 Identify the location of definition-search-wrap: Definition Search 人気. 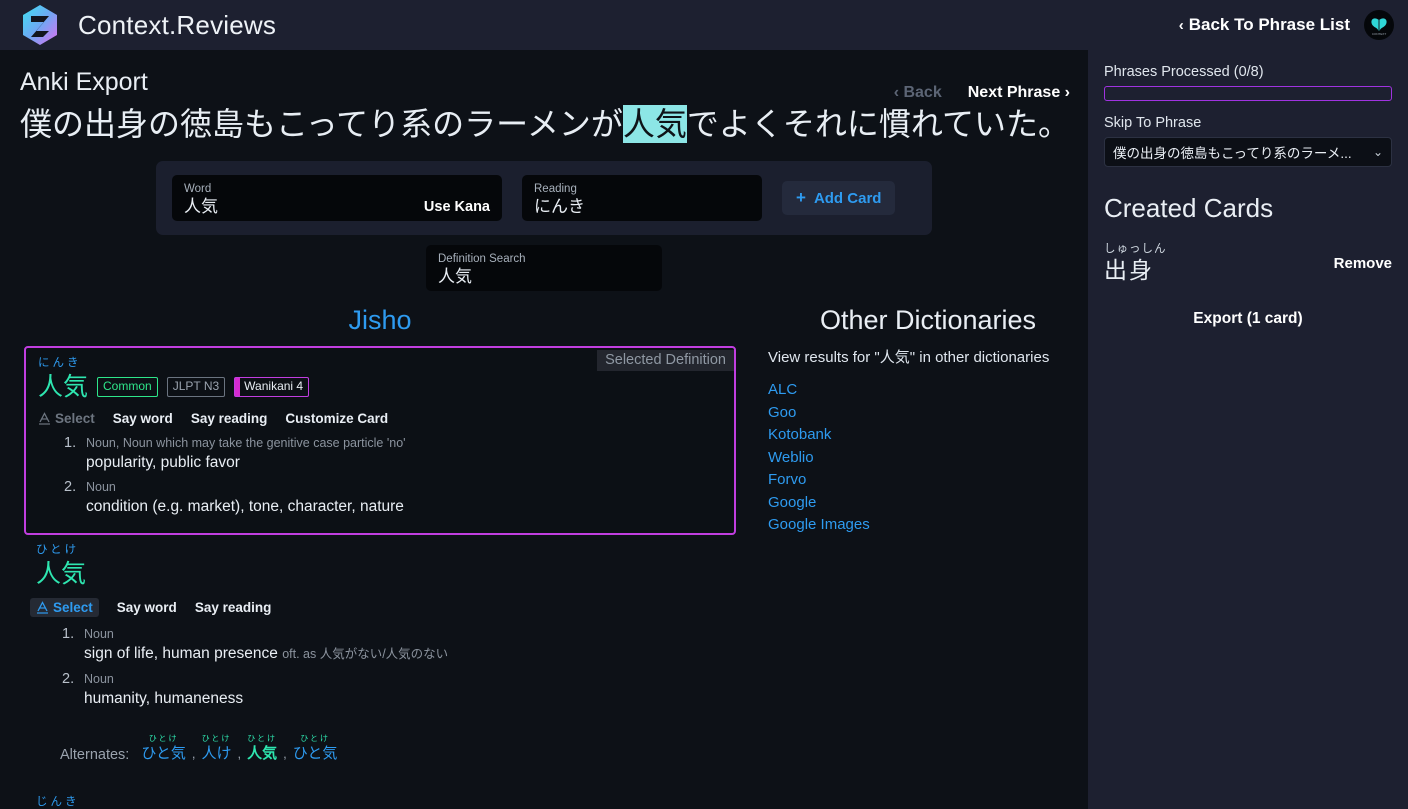
(544, 268).